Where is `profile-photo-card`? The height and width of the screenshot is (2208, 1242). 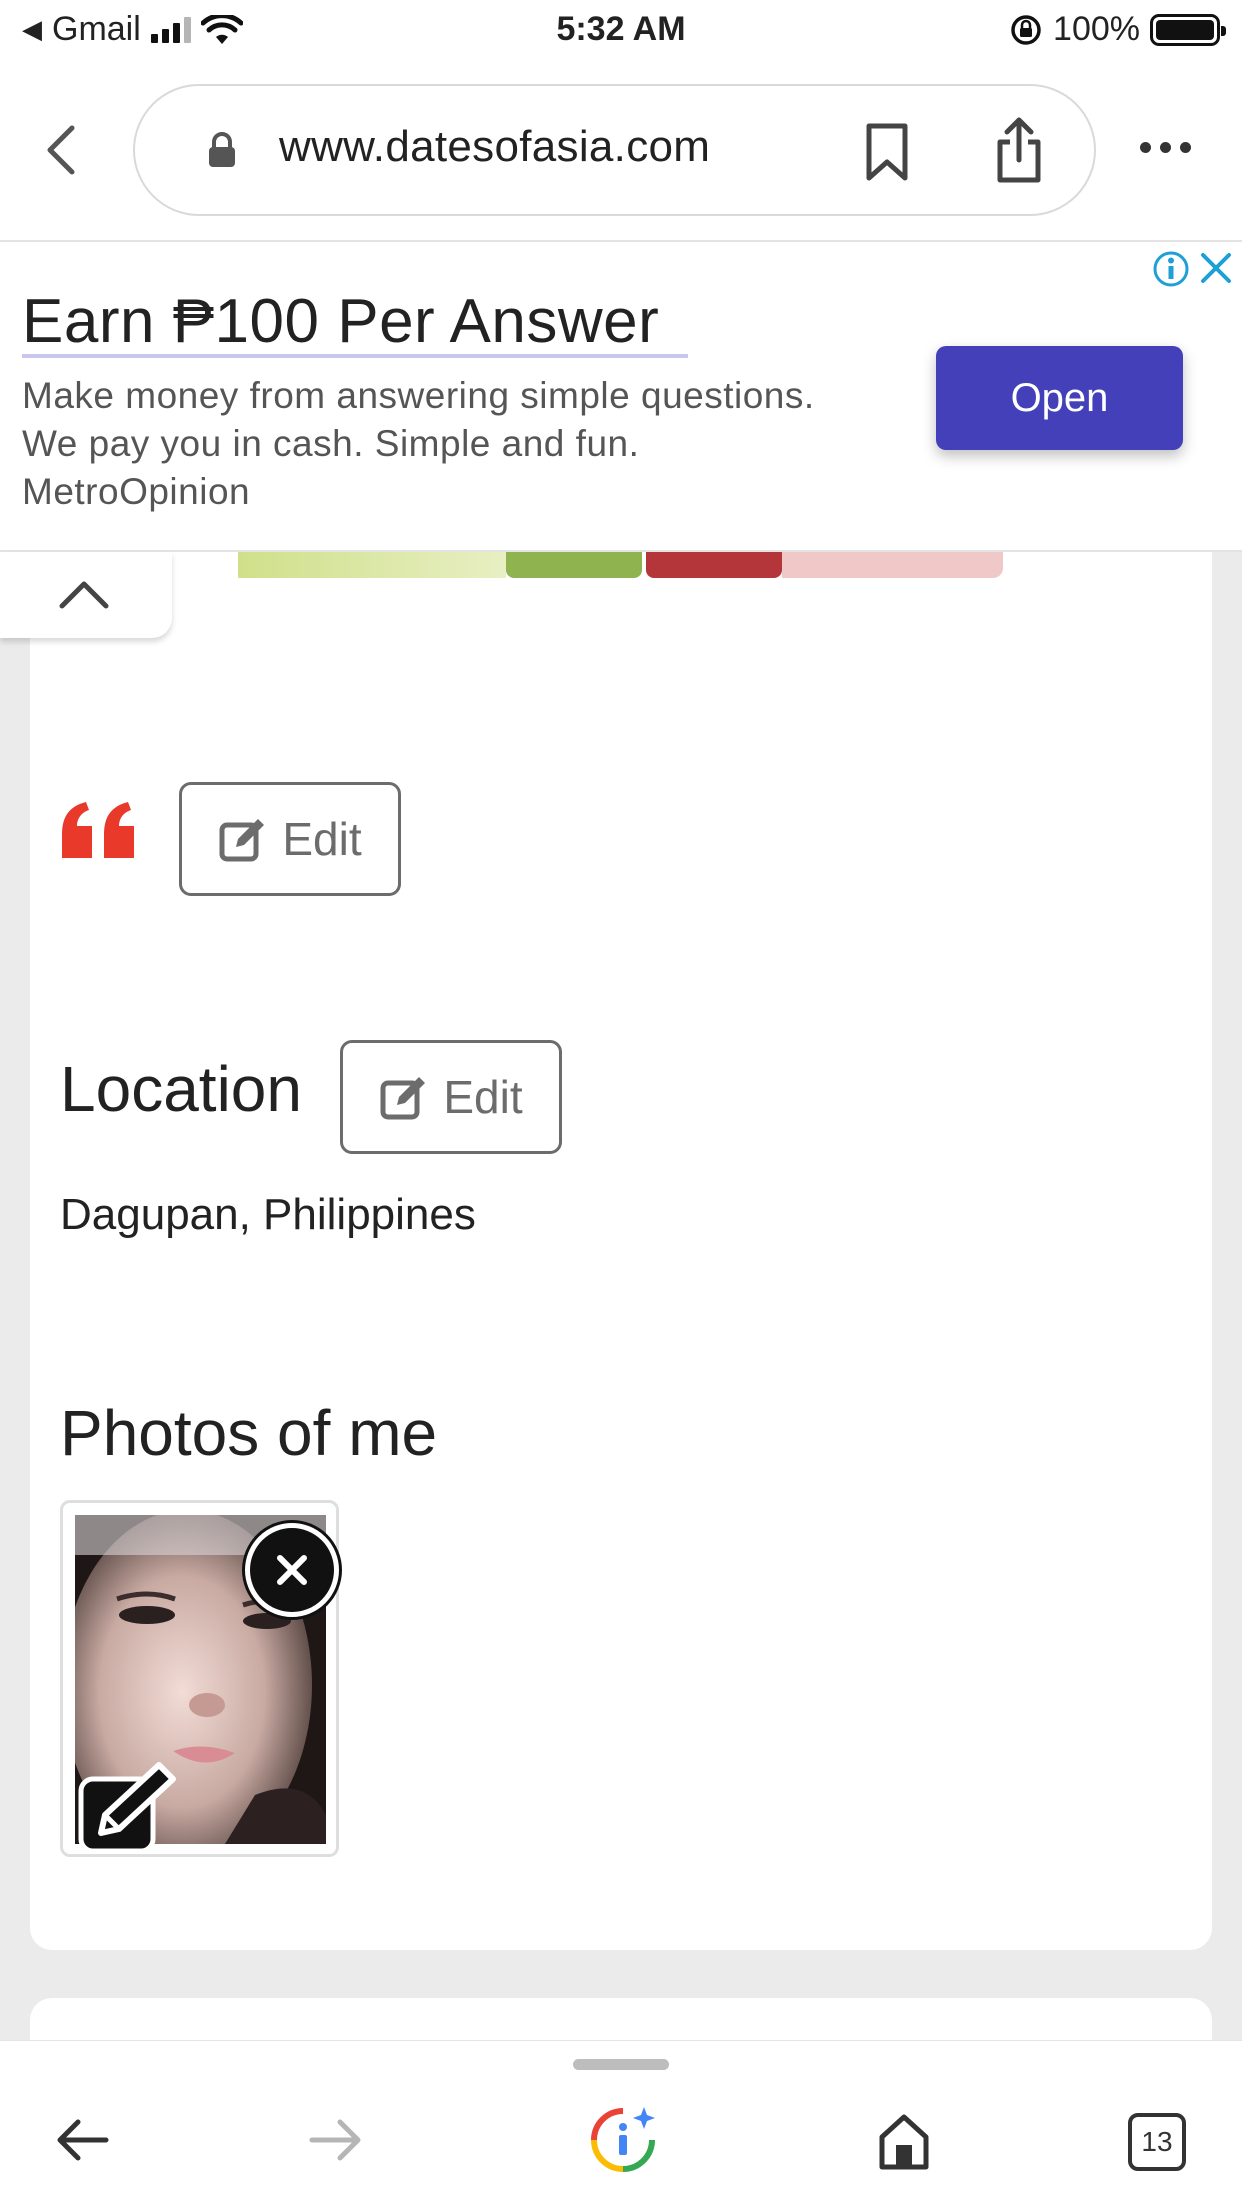
profile-photo-card is located at coordinates (199, 1678).